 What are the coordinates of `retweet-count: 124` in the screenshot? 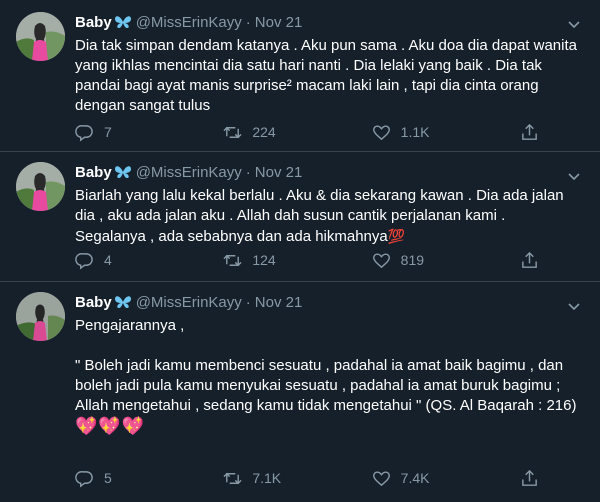 It's located at (264, 260).